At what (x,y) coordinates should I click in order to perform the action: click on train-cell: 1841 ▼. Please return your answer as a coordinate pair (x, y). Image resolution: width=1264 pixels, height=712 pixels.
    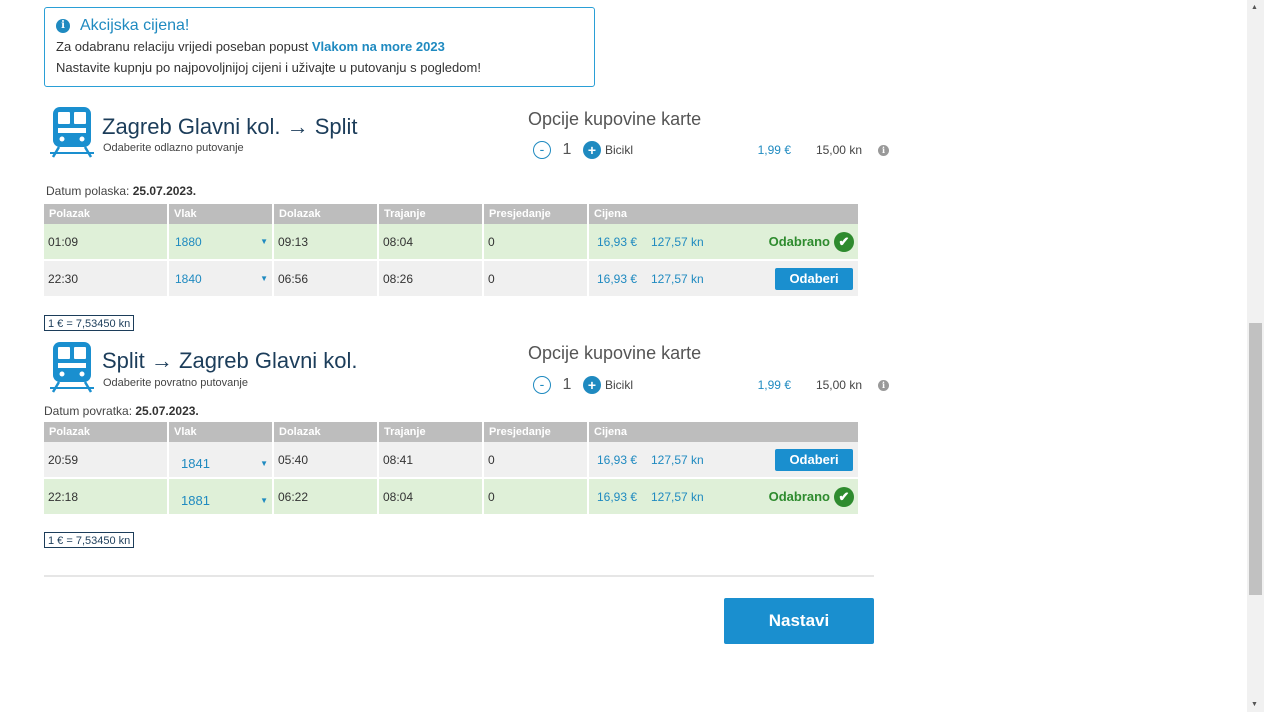
    Looking at the image, I should click on (221, 460).